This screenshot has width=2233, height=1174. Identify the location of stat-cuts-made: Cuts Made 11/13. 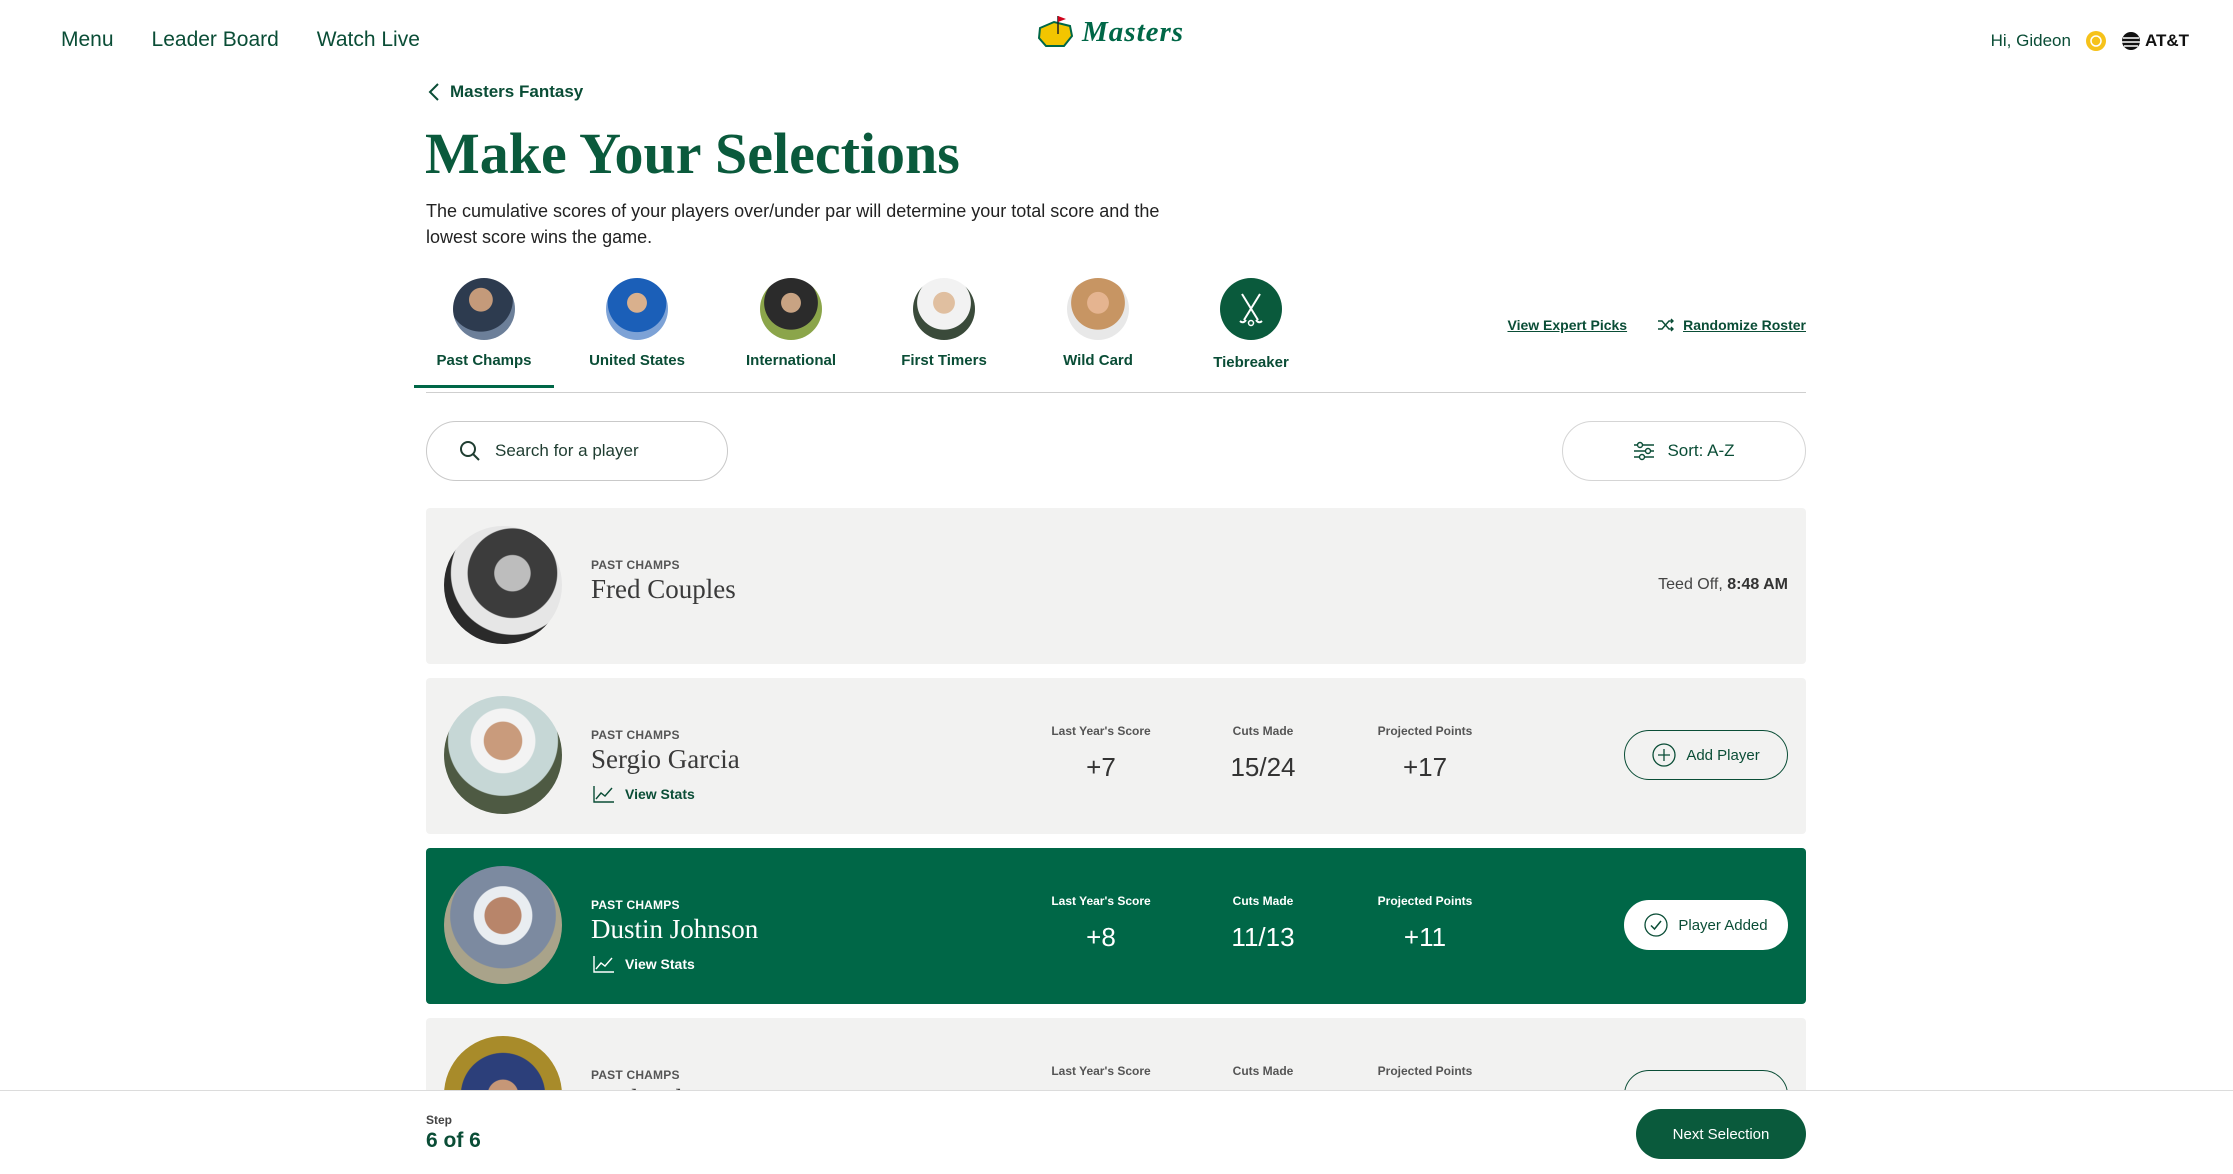
(1263, 923).